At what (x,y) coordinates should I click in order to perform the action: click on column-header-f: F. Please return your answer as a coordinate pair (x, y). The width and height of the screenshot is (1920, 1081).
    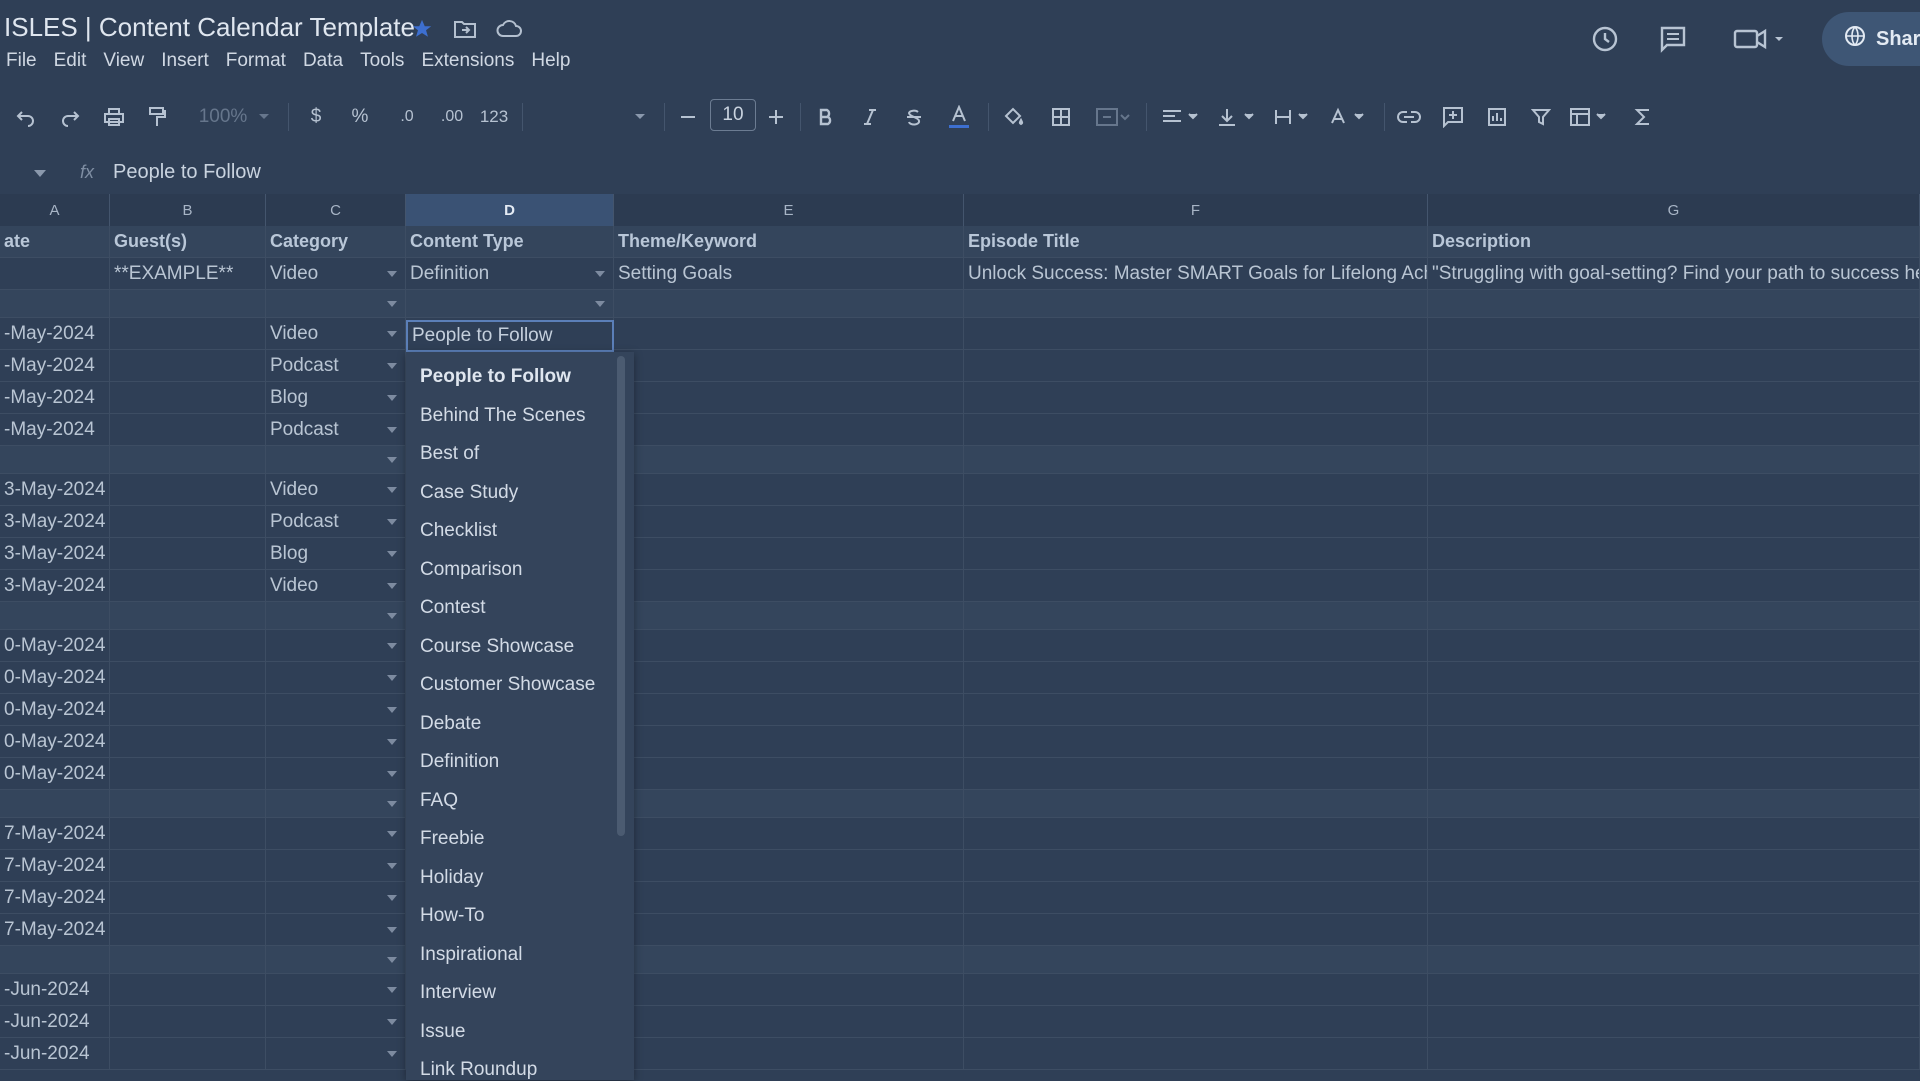
    Looking at the image, I should click on (1196, 210).